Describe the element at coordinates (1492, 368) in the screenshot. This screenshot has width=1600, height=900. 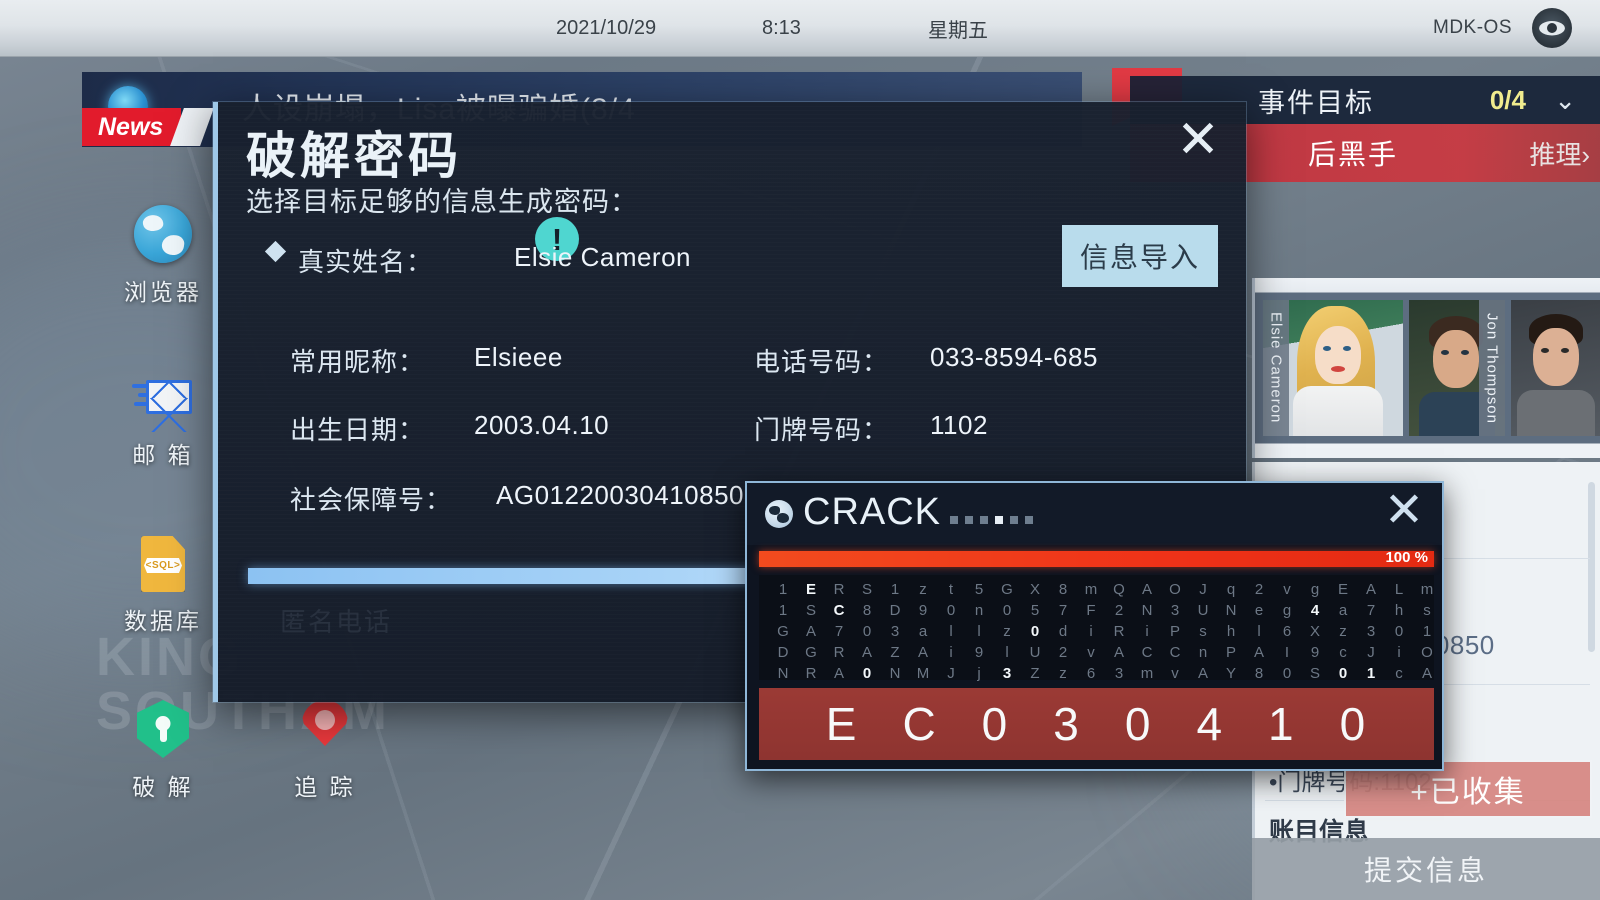
I see `character-name: Jon Thompson` at that location.